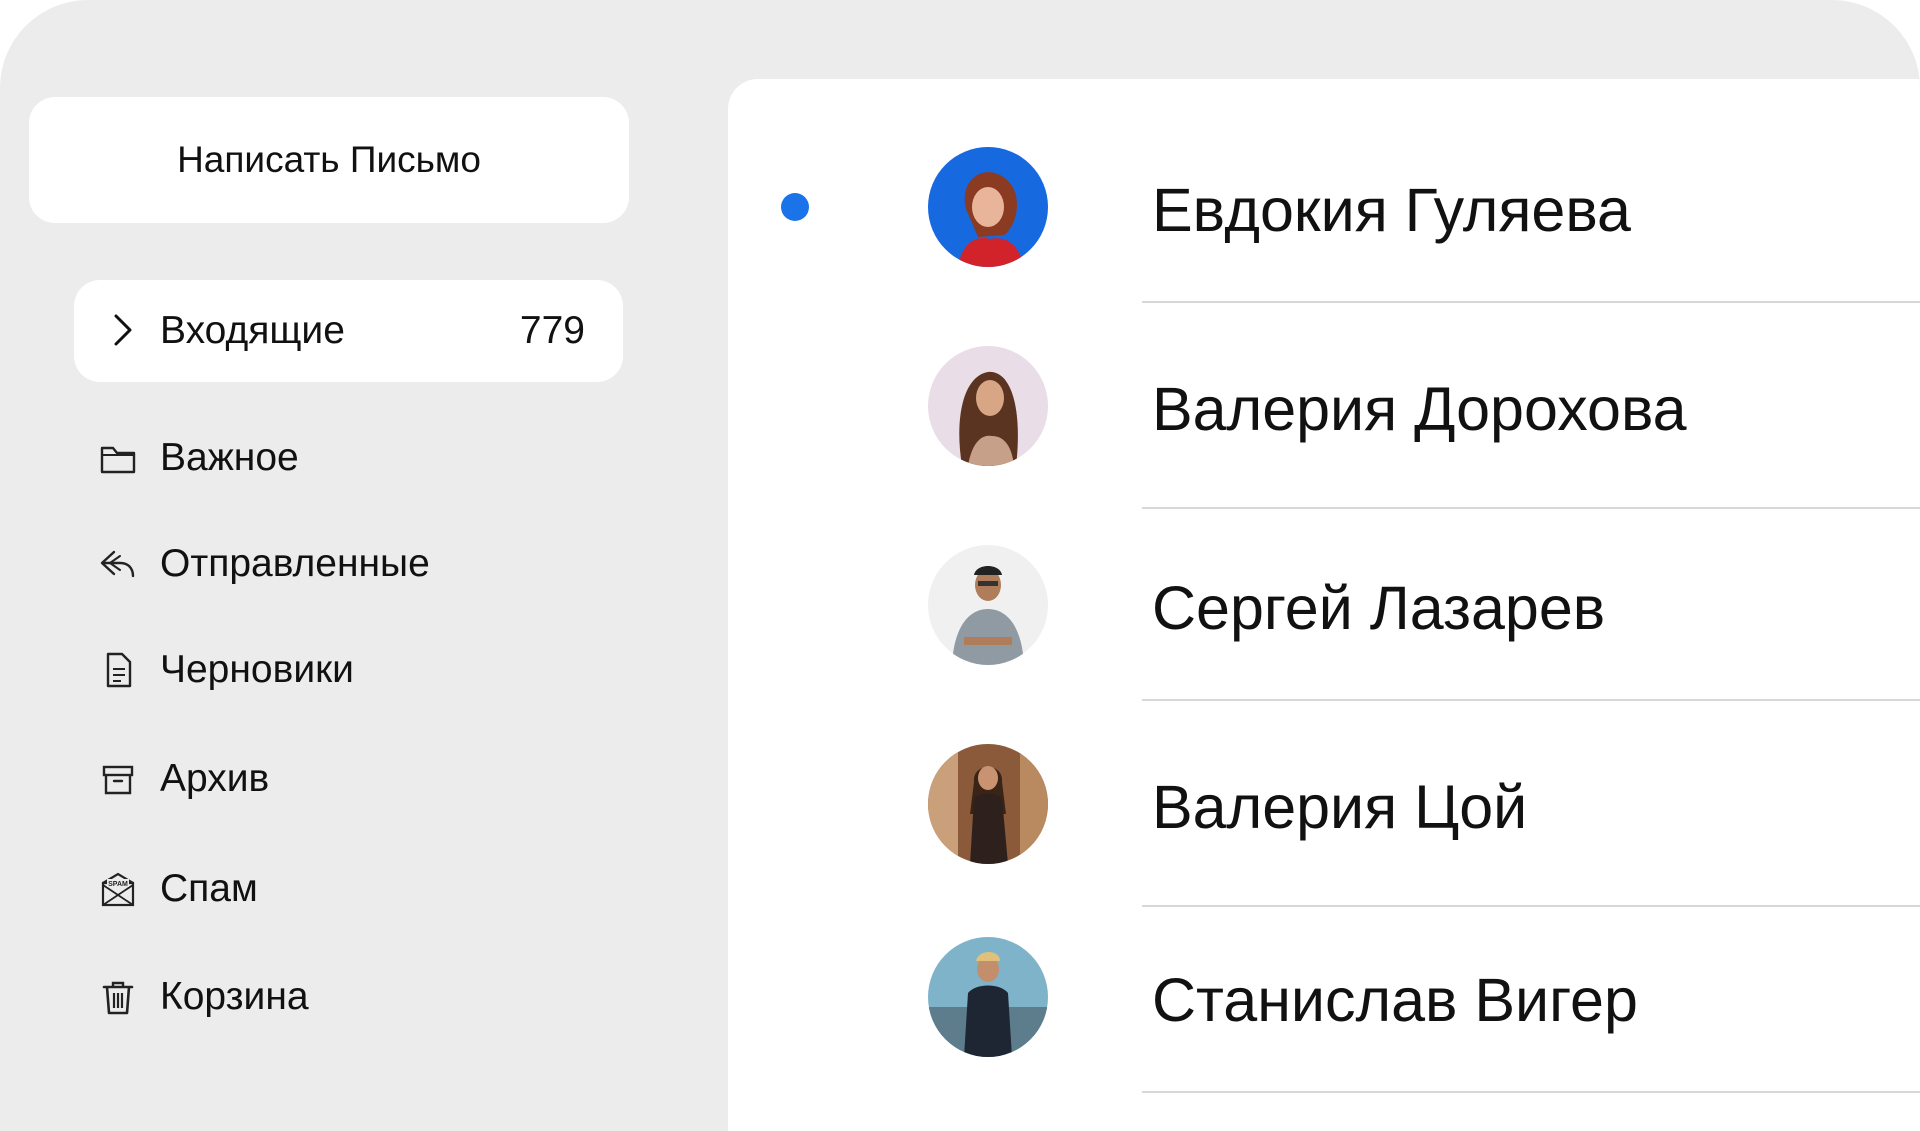 The height and width of the screenshot is (1131, 1920). Describe the element at coordinates (118, 997) in the screenshot. I see `trash-icon` at that location.